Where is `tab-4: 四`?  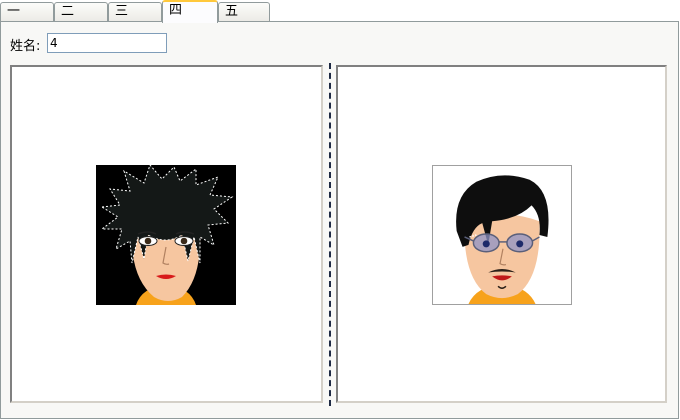
tab-4: 四 is located at coordinates (190, 11).